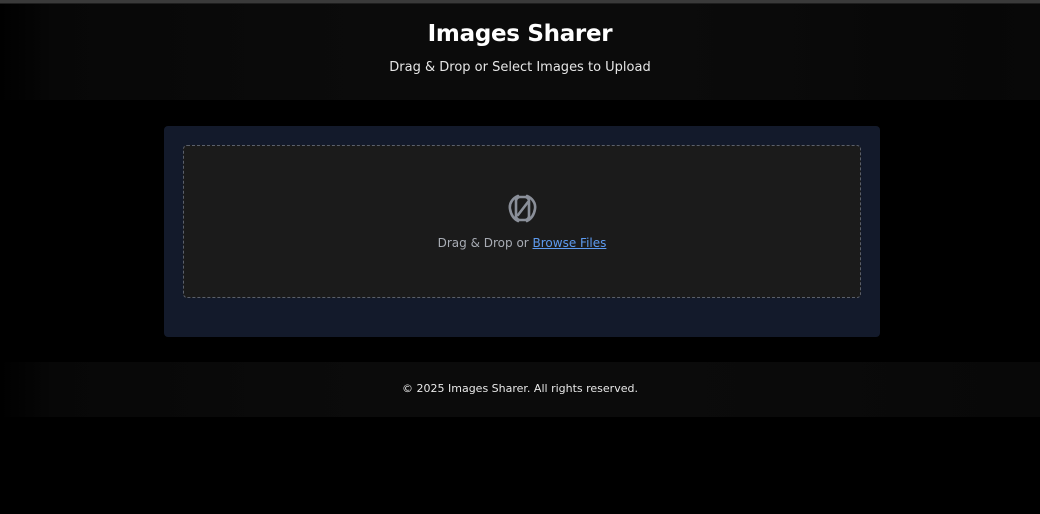 The height and width of the screenshot is (514, 1040). Describe the element at coordinates (570, 243) in the screenshot. I see `browse-files-link: Browse Files` at that location.